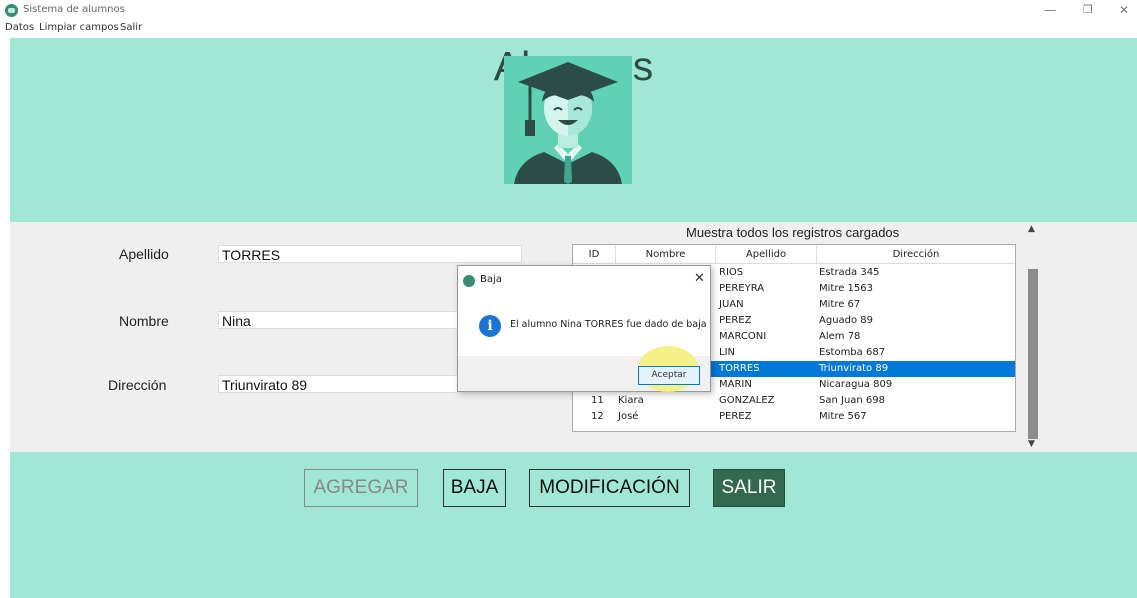 The image size is (1137, 598). Describe the element at coordinates (568, 11) in the screenshot. I see `window-titlebar: Sistema de alumnos — ❐ ✕` at that location.